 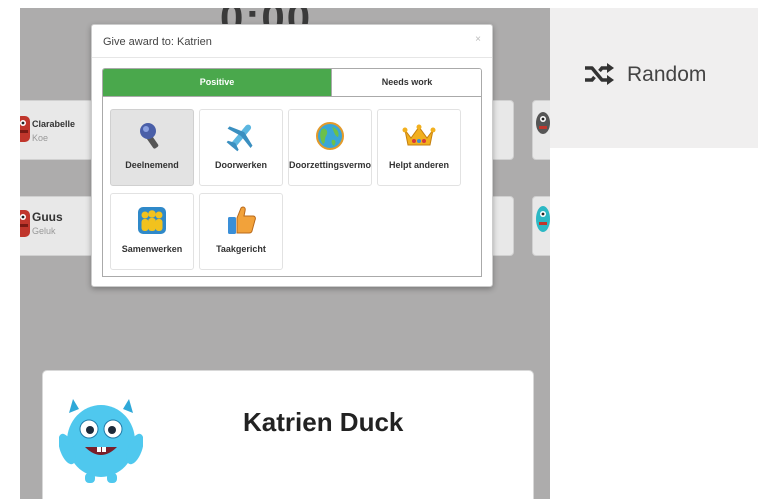 I want to click on student-subtitle: Koe, so click(x=40, y=138).